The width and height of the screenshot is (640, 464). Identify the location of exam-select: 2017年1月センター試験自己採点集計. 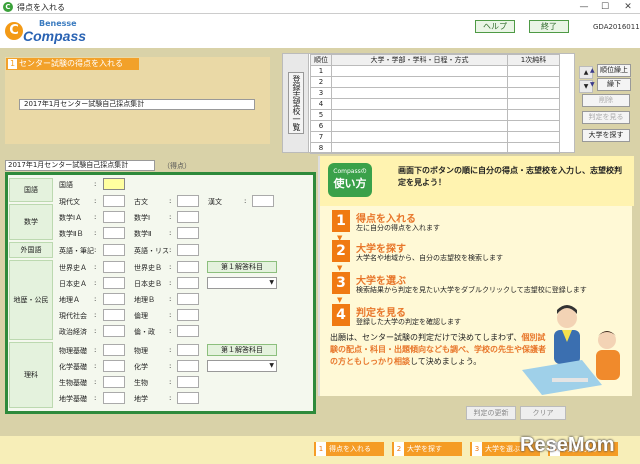
(137, 104).